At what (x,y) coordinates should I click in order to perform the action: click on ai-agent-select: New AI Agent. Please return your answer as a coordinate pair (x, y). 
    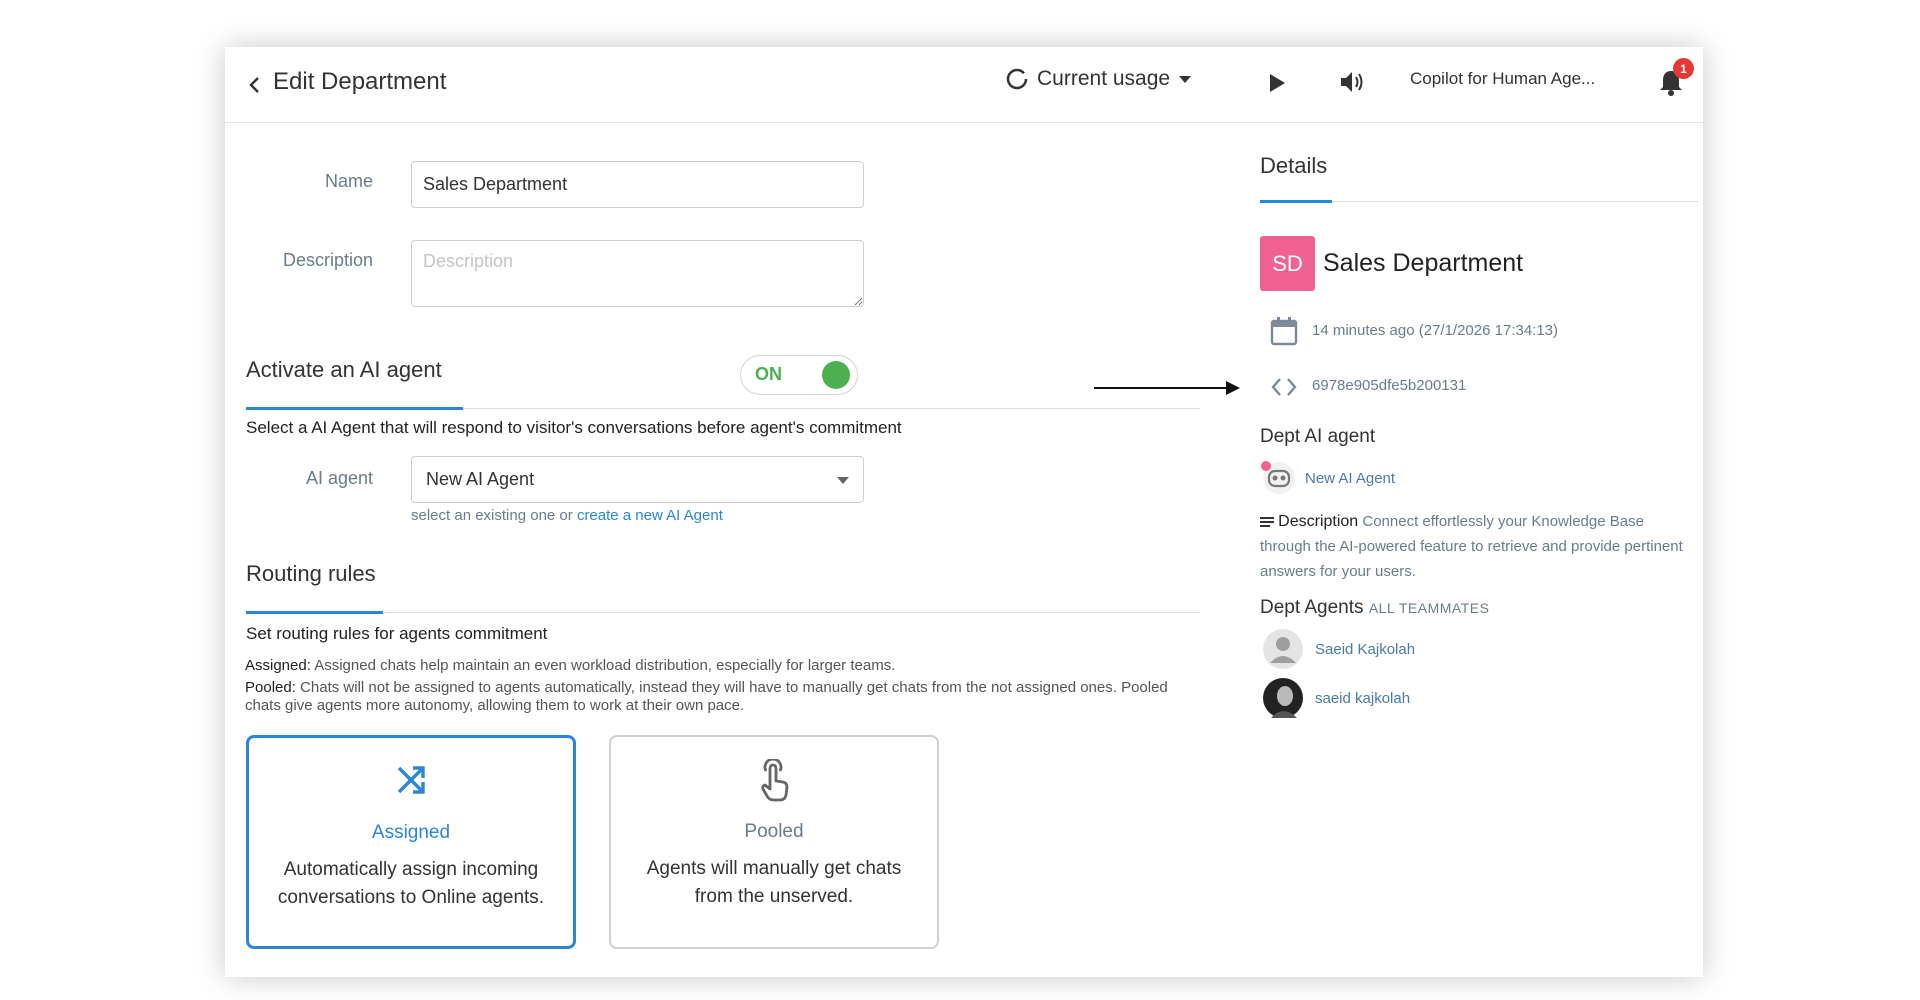
    Looking at the image, I should click on (637, 479).